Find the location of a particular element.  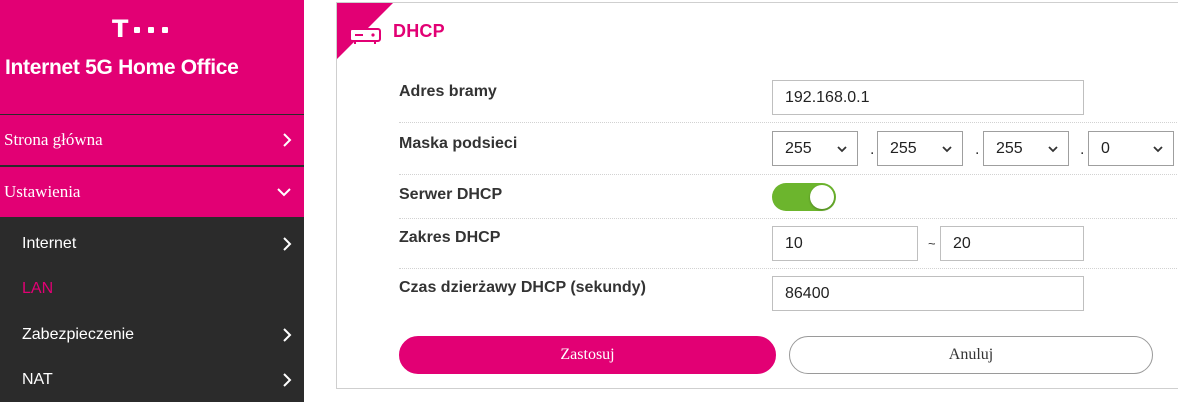

telekom-logo: T is located at coordinates (142, 29).